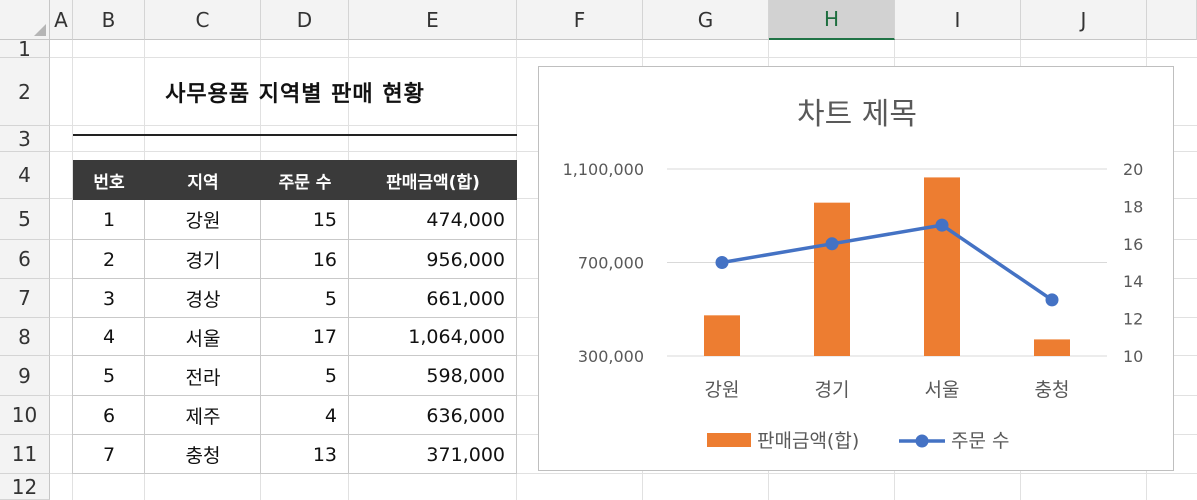 This screenshot has height=500, width=1197. I want to click on bar-서울, so click(942, 266).